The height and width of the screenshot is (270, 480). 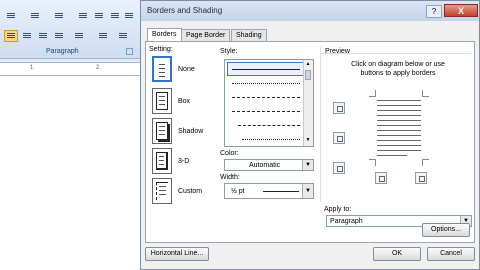 I want to click on help-button: ?, so click(x=434, y=11).